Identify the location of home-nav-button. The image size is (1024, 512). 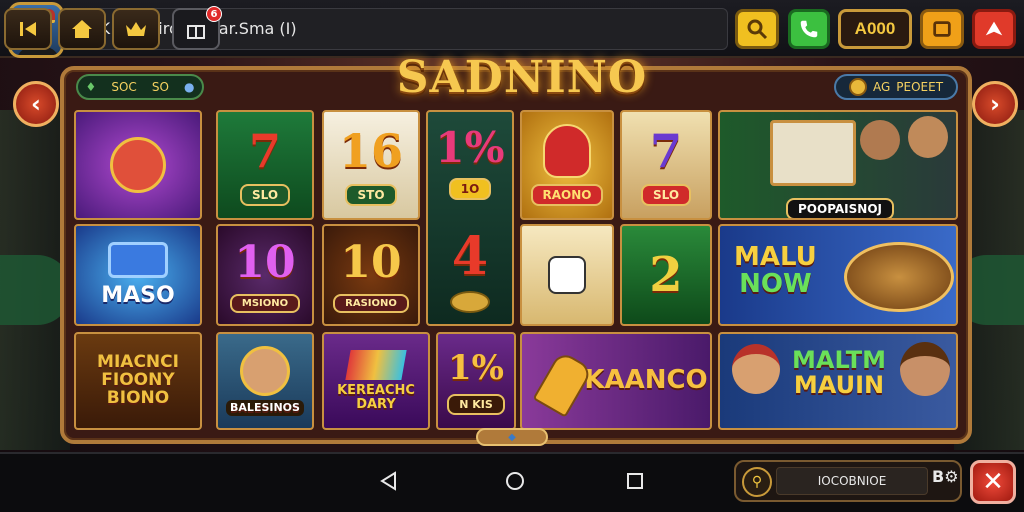
(515, 481).